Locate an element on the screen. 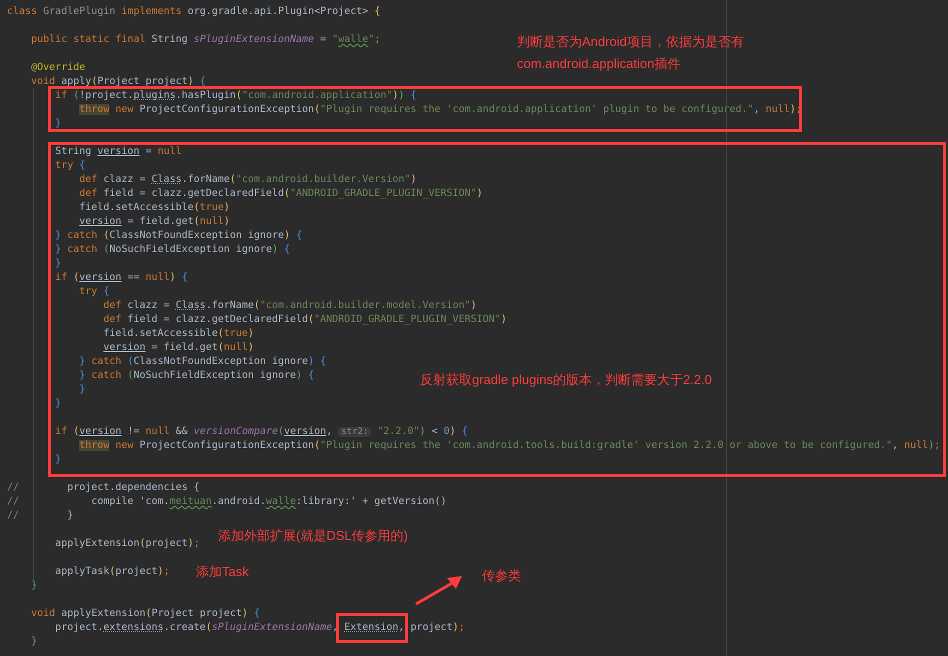  code-line: class GradlePlugin implements org.gradle.api.Plugin<Project> { is located at coordinates (193, 12).